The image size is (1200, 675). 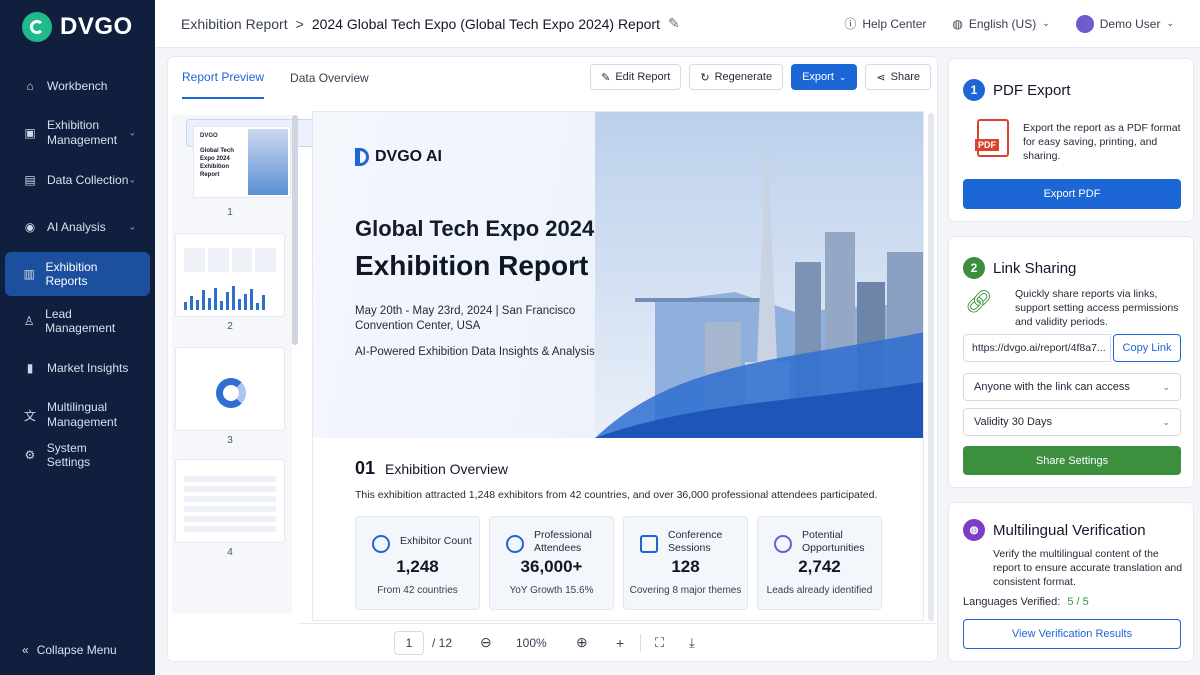 I want to click on collapse-menu-button: « Collapse Menu, so click(x=69, y=650).